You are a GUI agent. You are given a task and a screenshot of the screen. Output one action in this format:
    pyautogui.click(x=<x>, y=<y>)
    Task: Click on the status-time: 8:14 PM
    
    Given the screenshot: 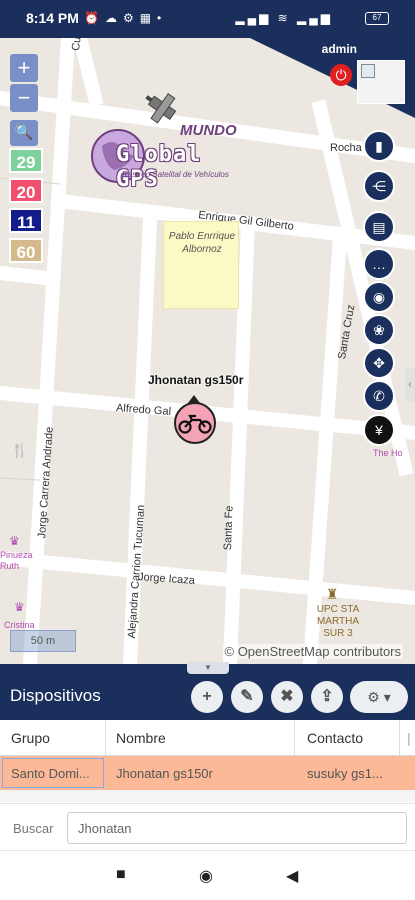 What is the action you would take?
    pyautogui.click(x=52, y=18)
    